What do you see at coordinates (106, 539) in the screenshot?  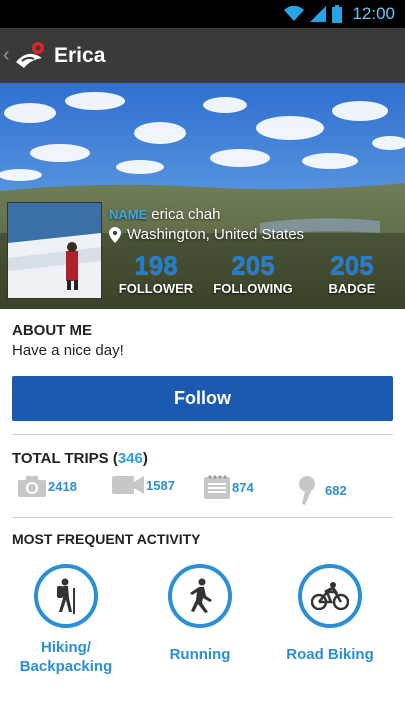 I see `activity-title: MOST FREQUENT ACTIVITY` at bounding box center [106, 539].